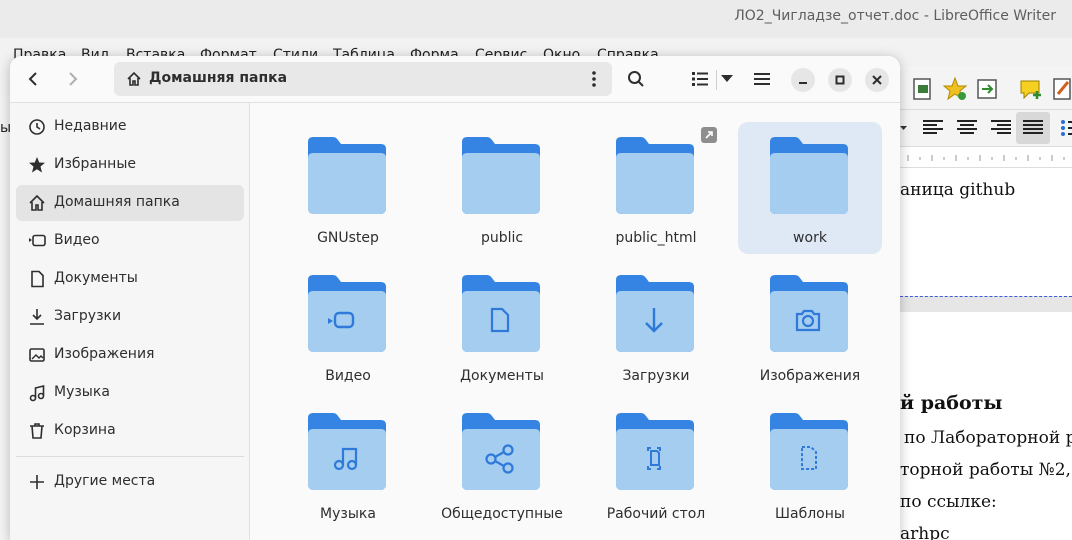 This screenshot has width=1072, height=540. I want to click on image-icon, so click(37, 355).